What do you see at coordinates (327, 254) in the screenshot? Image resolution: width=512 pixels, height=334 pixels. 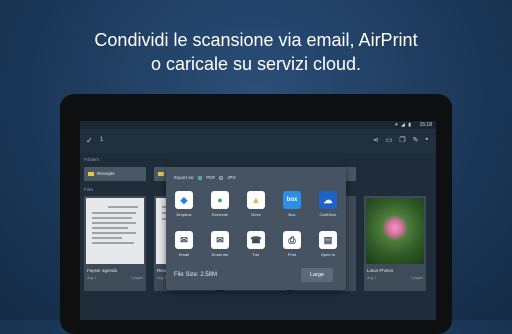 I see `app-label: Open in` at bounding box center [327, 254].